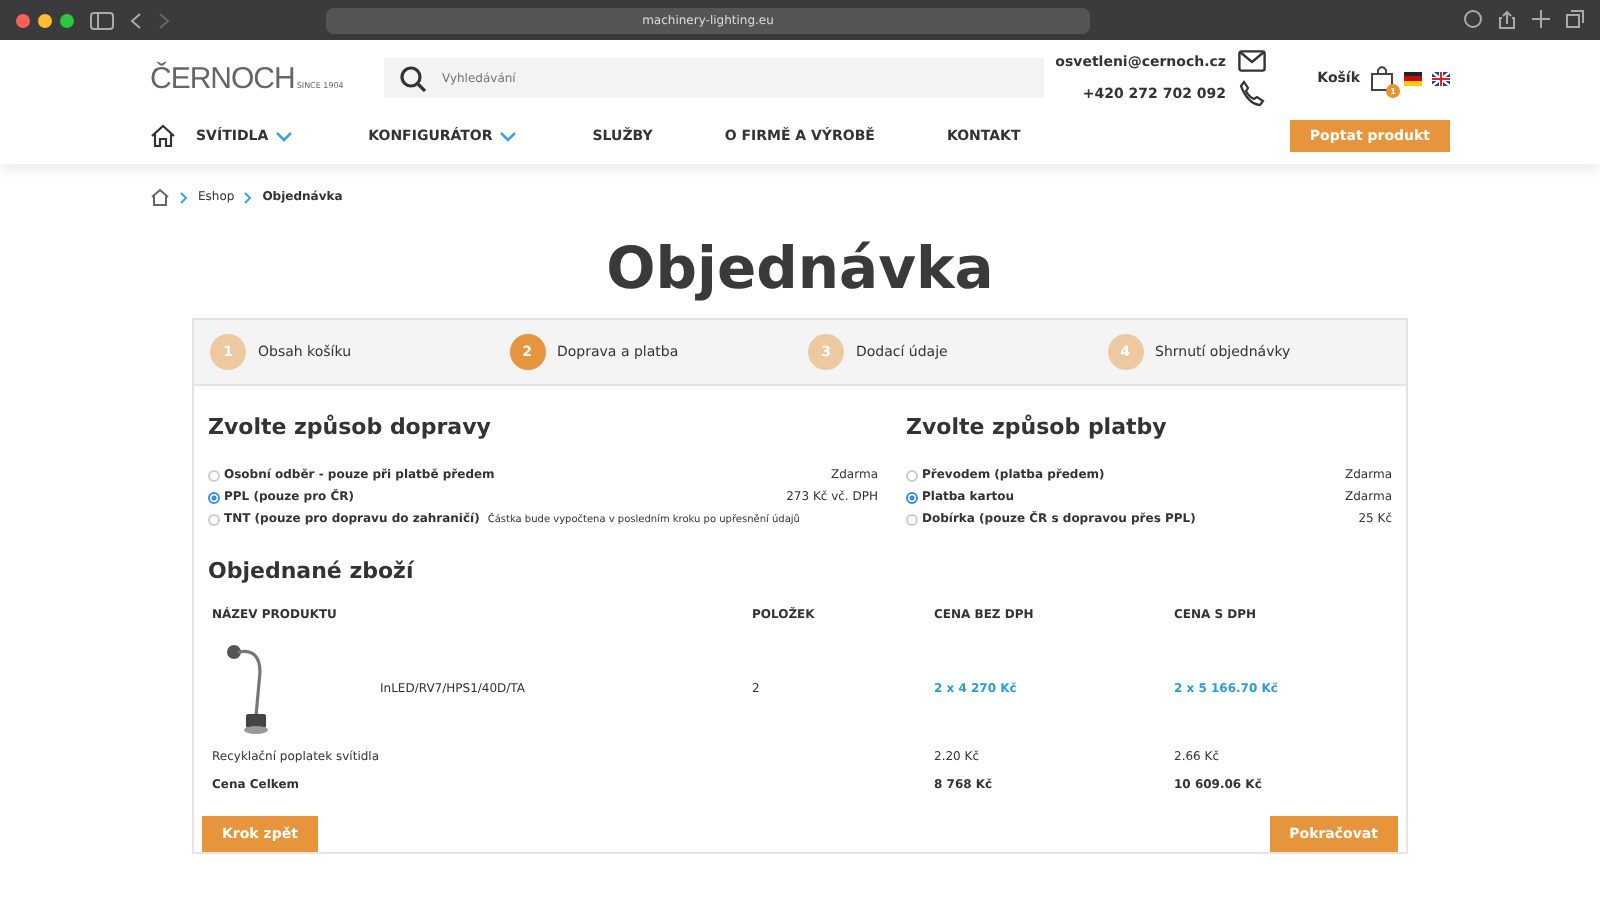 The image size is (1600, 900). What do you see at coordinates (312, 571) in the screenshot?
I see `section-heading: Objednané zboží` at bounding box center [312, 571].